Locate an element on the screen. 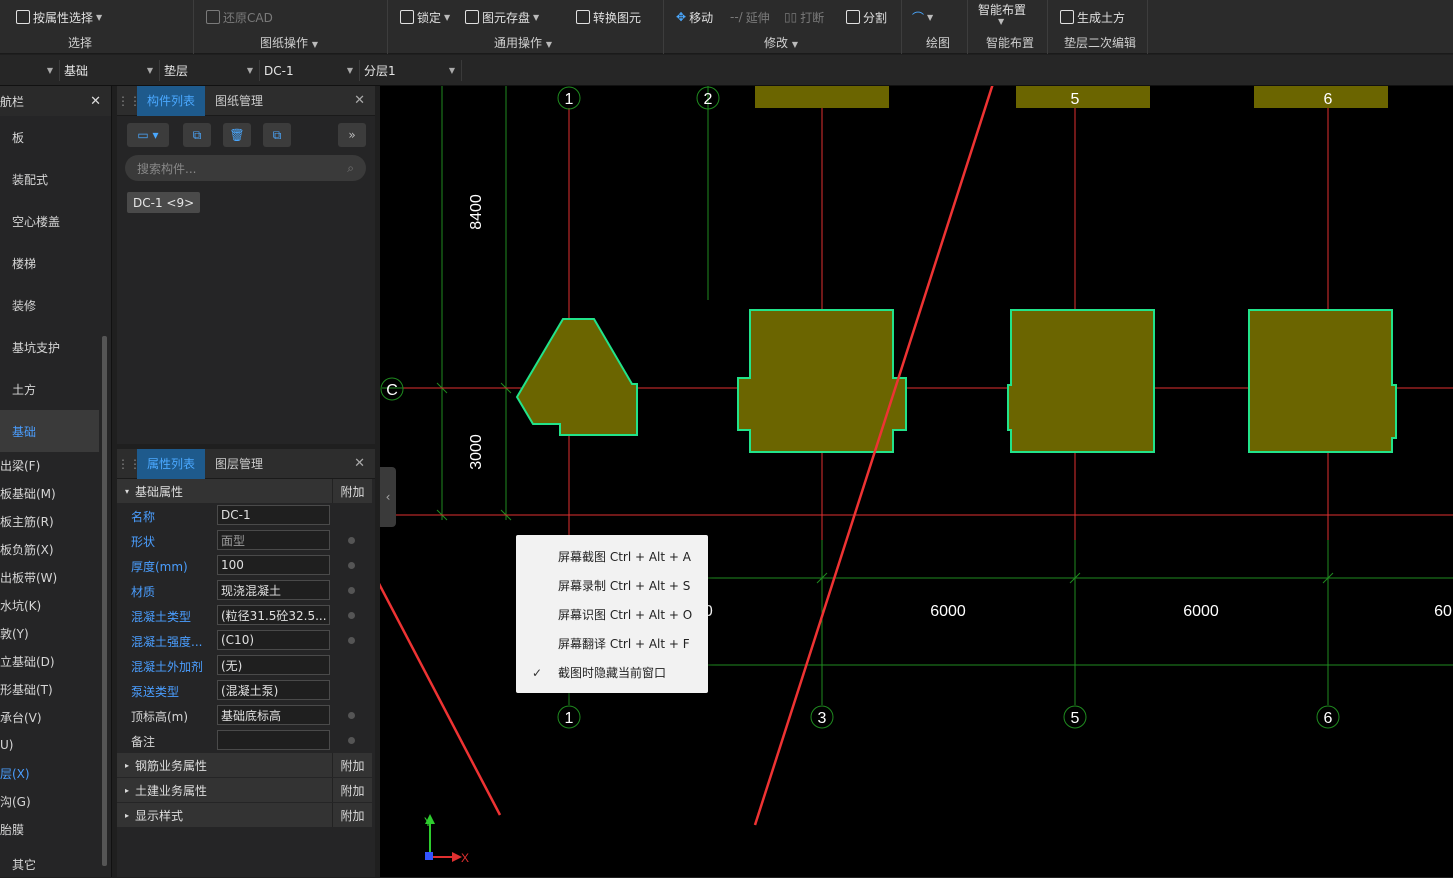  general-ops-menu: 通用操作 ▼ is located at coordinates (523, 42).